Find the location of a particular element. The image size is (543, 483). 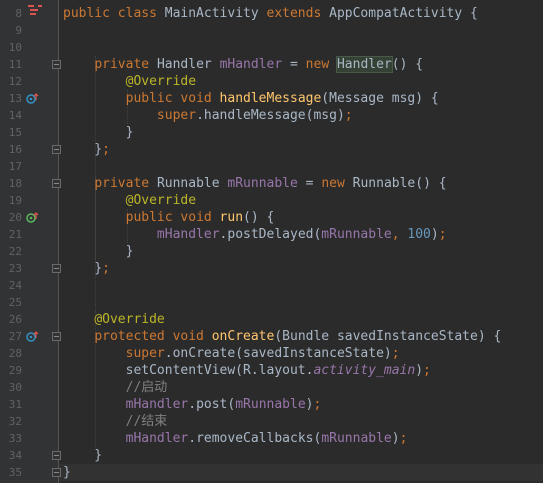

line-number: 18 is located at coordinates (15, 183).